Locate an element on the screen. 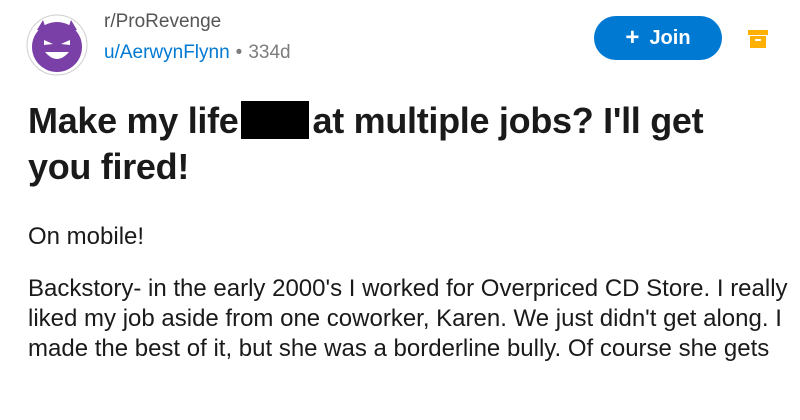 The width and height of the screenshot is (800, 420). subreddit-avatar-devil-face-icon is located at coordinates (57, 45).